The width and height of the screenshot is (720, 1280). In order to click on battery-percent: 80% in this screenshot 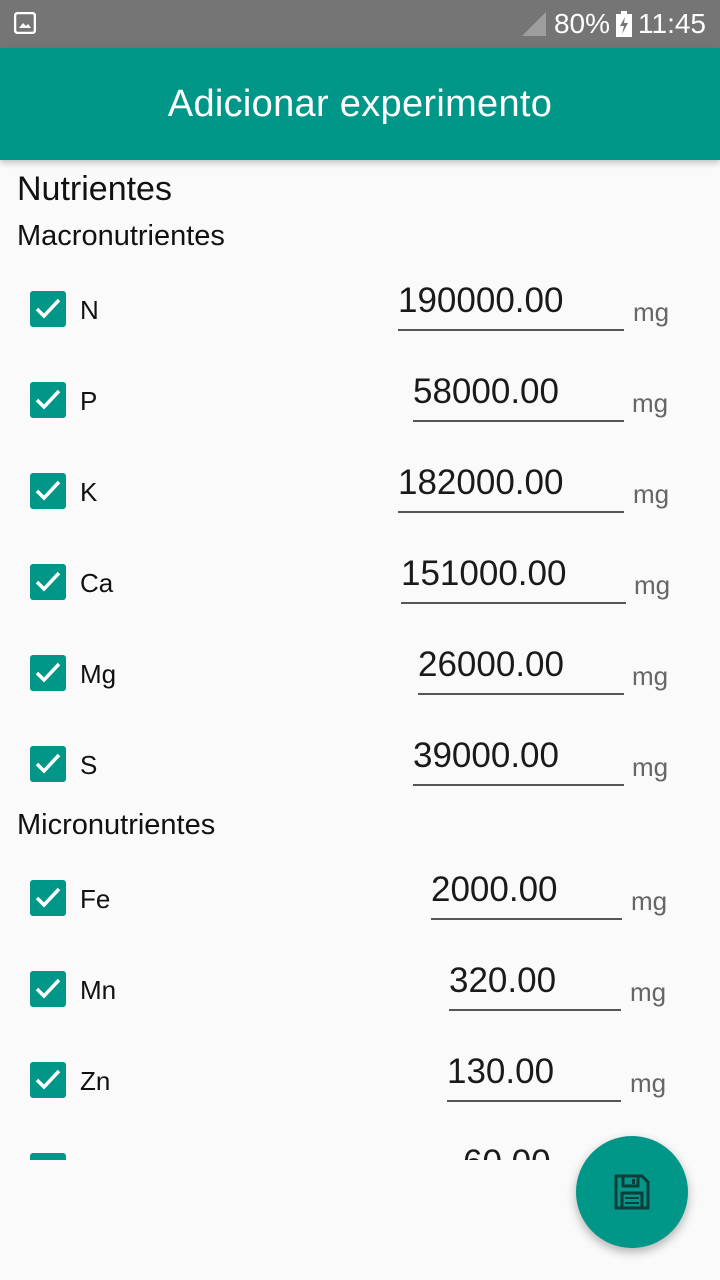, I will do `click(581, 23)`.